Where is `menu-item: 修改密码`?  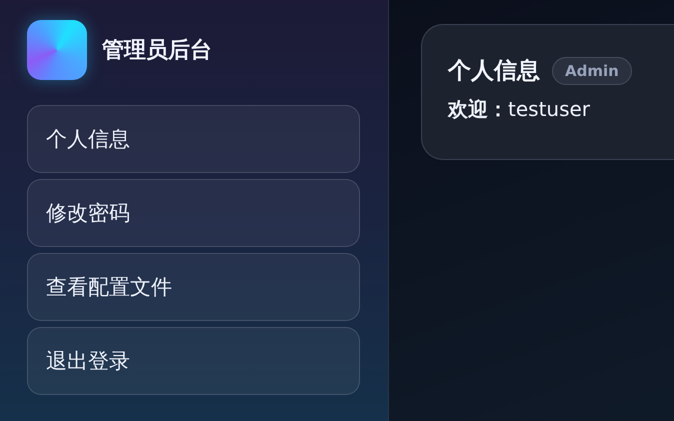
menu-item: 修改密码 is located at coordinates (193, 213).